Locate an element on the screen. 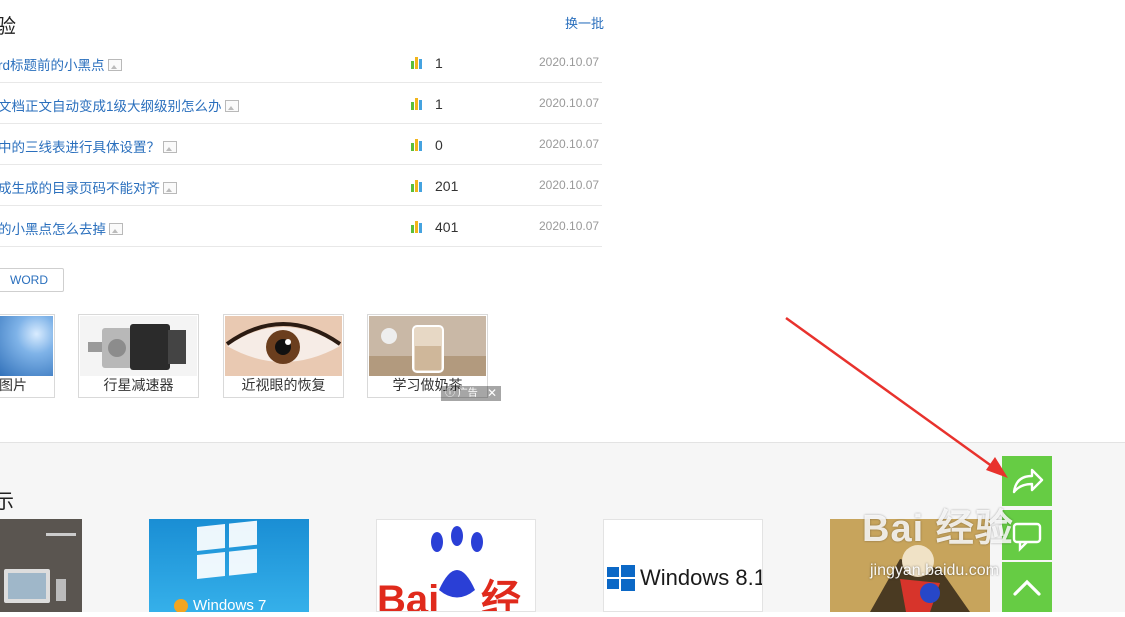  view-count: 401 is located at coordinates (447, 227).